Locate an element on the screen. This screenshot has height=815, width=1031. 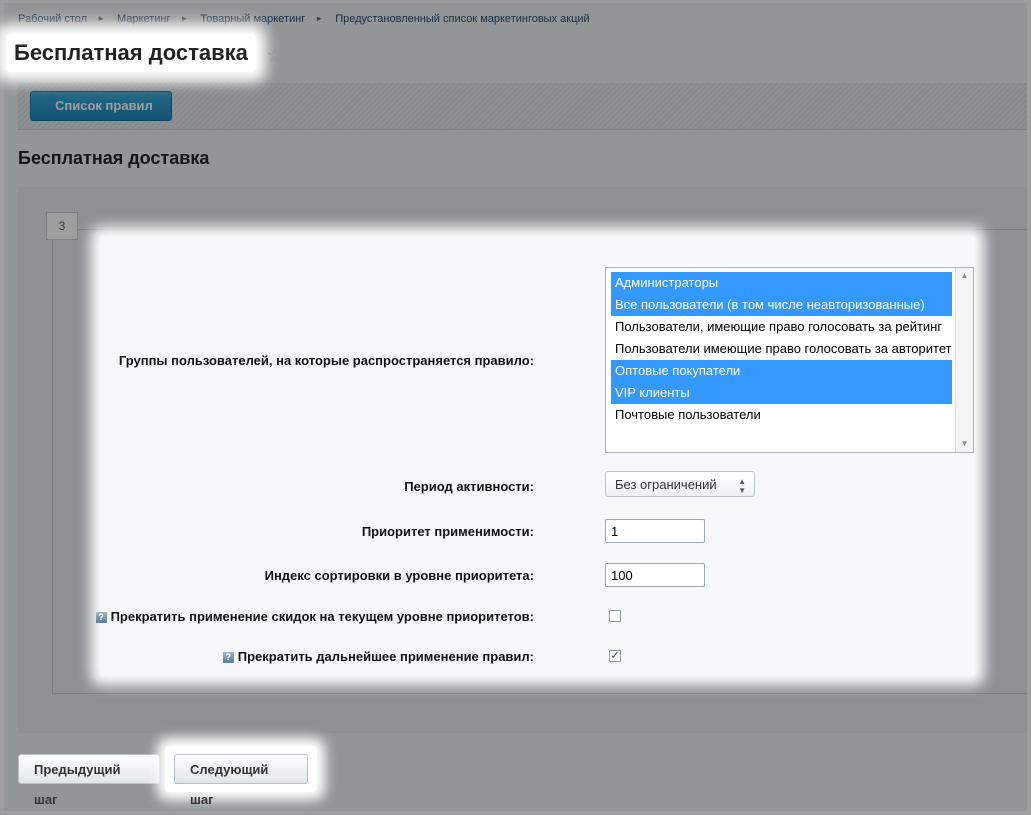
page-title-container: Бесплатная доставка is located at coordinates (131, 53).